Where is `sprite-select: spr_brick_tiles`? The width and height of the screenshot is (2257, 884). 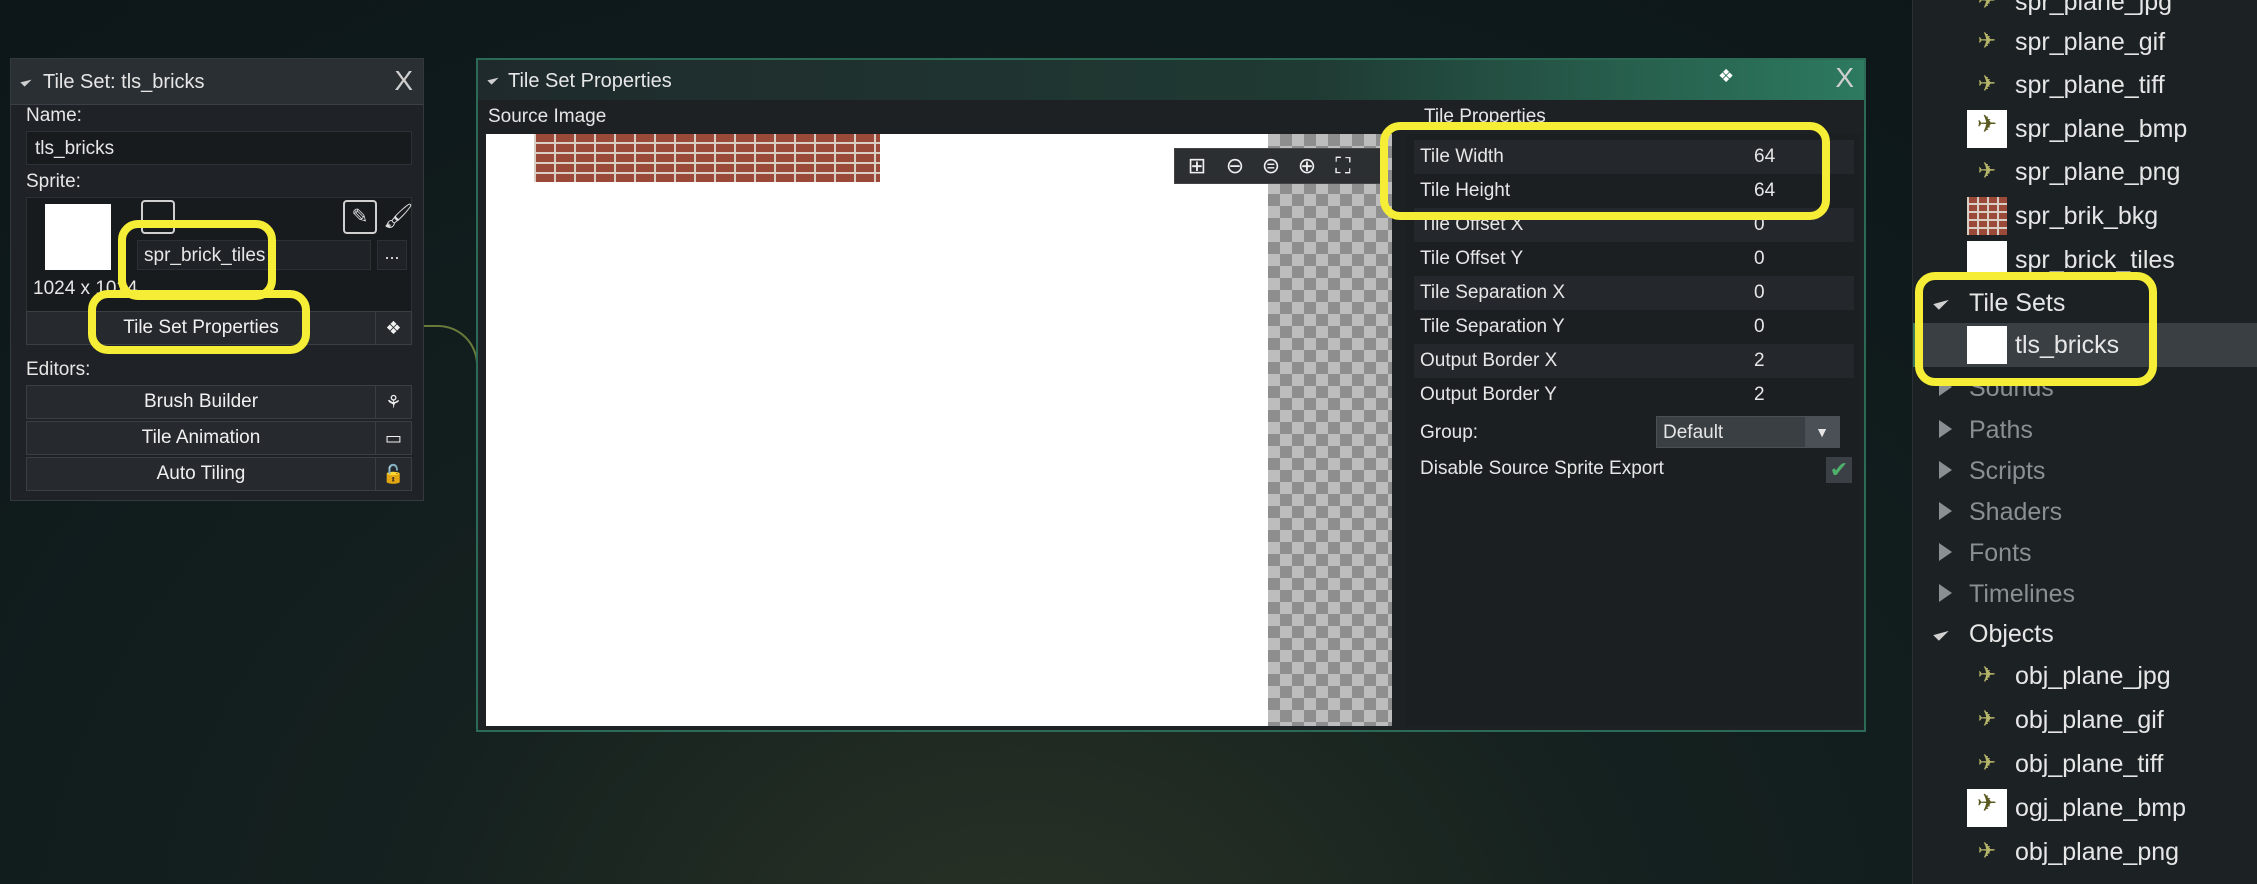
sprite-select: spr_brick_tiles is located at coordinates (254, 255).